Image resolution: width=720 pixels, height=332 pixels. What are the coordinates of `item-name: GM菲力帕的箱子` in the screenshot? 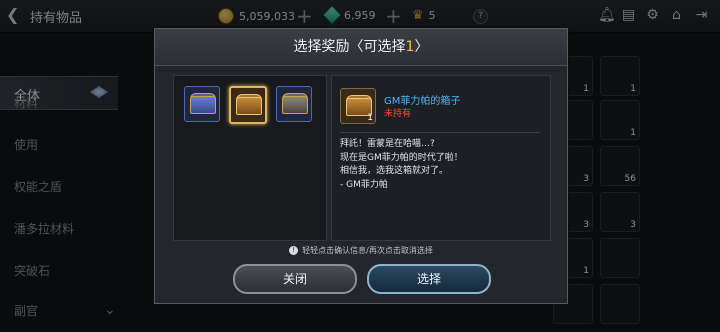 It's located at (422, 101).